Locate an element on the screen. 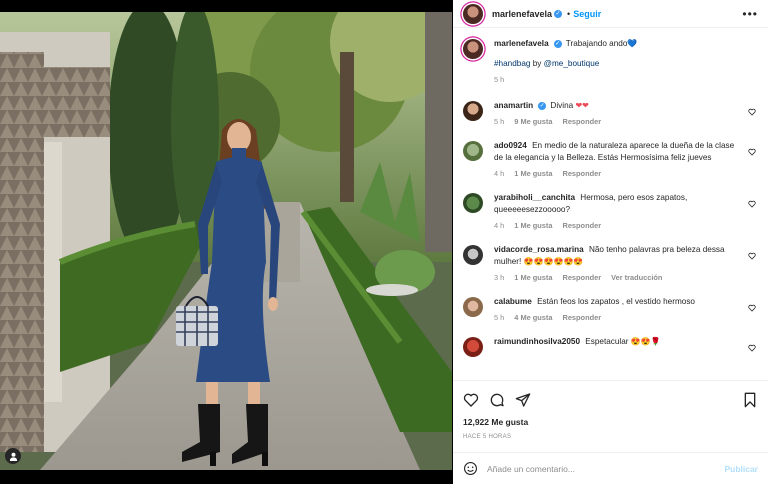 The width and height of the screenshot is (768, 484). publish-button: Publicar is located at coordinates (741, 469).